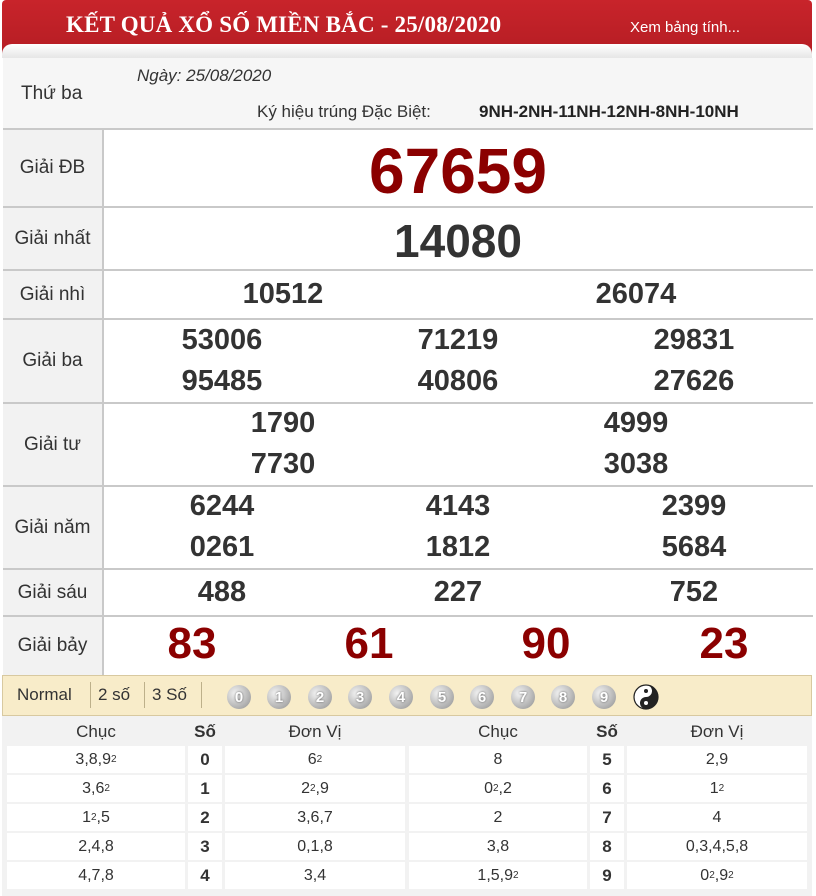  Describe the element at coordinates (320, 697) in the screenshot. I see `digit-2-button: 2` at that location.